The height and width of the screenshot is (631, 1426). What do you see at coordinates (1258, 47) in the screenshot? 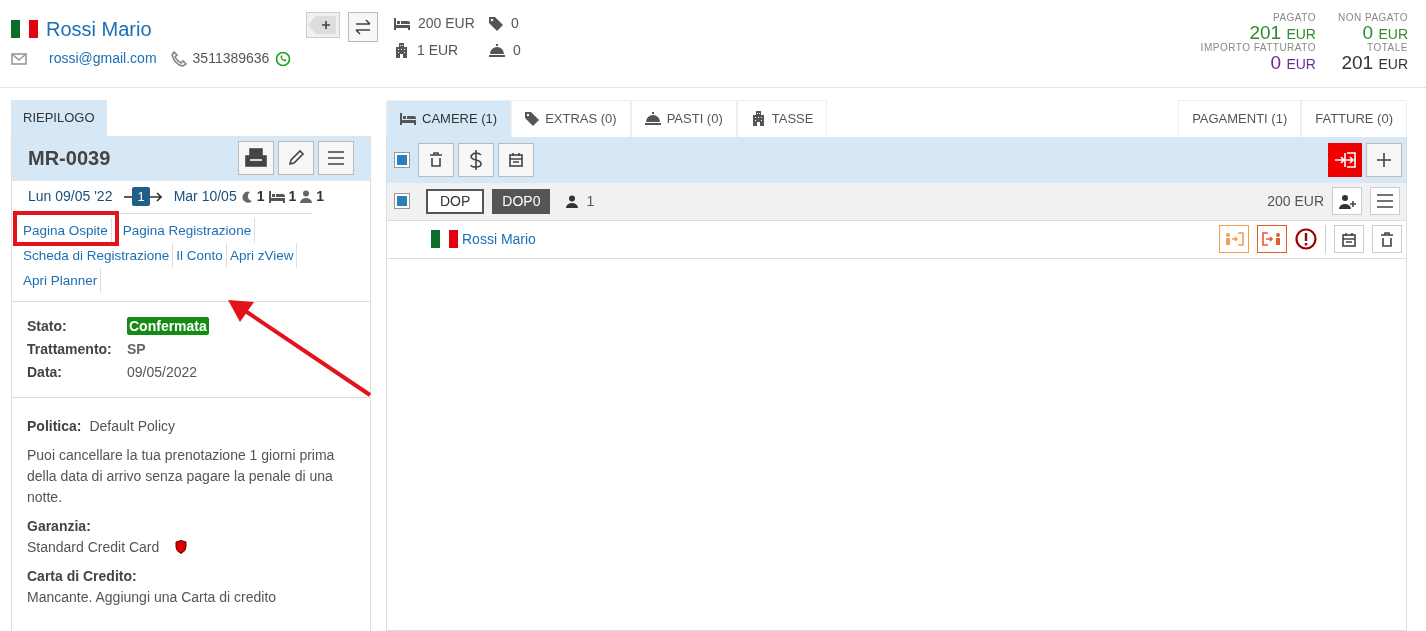
I see `total-label: IMPORTO FATTURATO` at bounding box center [1258, 47].